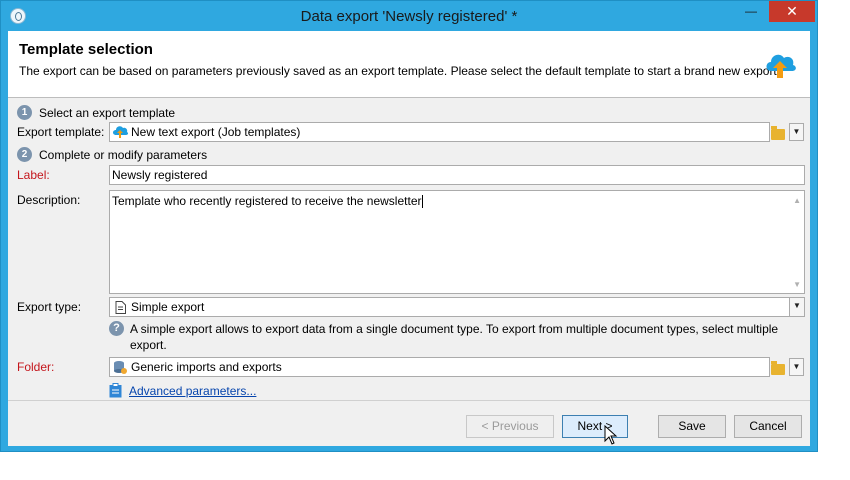 This screenshot has width=850, height=480. What do you see at coordinates (36, 367) in the screenshot?
I see `folder-label: Folder:` at bounding box center [36, 367].